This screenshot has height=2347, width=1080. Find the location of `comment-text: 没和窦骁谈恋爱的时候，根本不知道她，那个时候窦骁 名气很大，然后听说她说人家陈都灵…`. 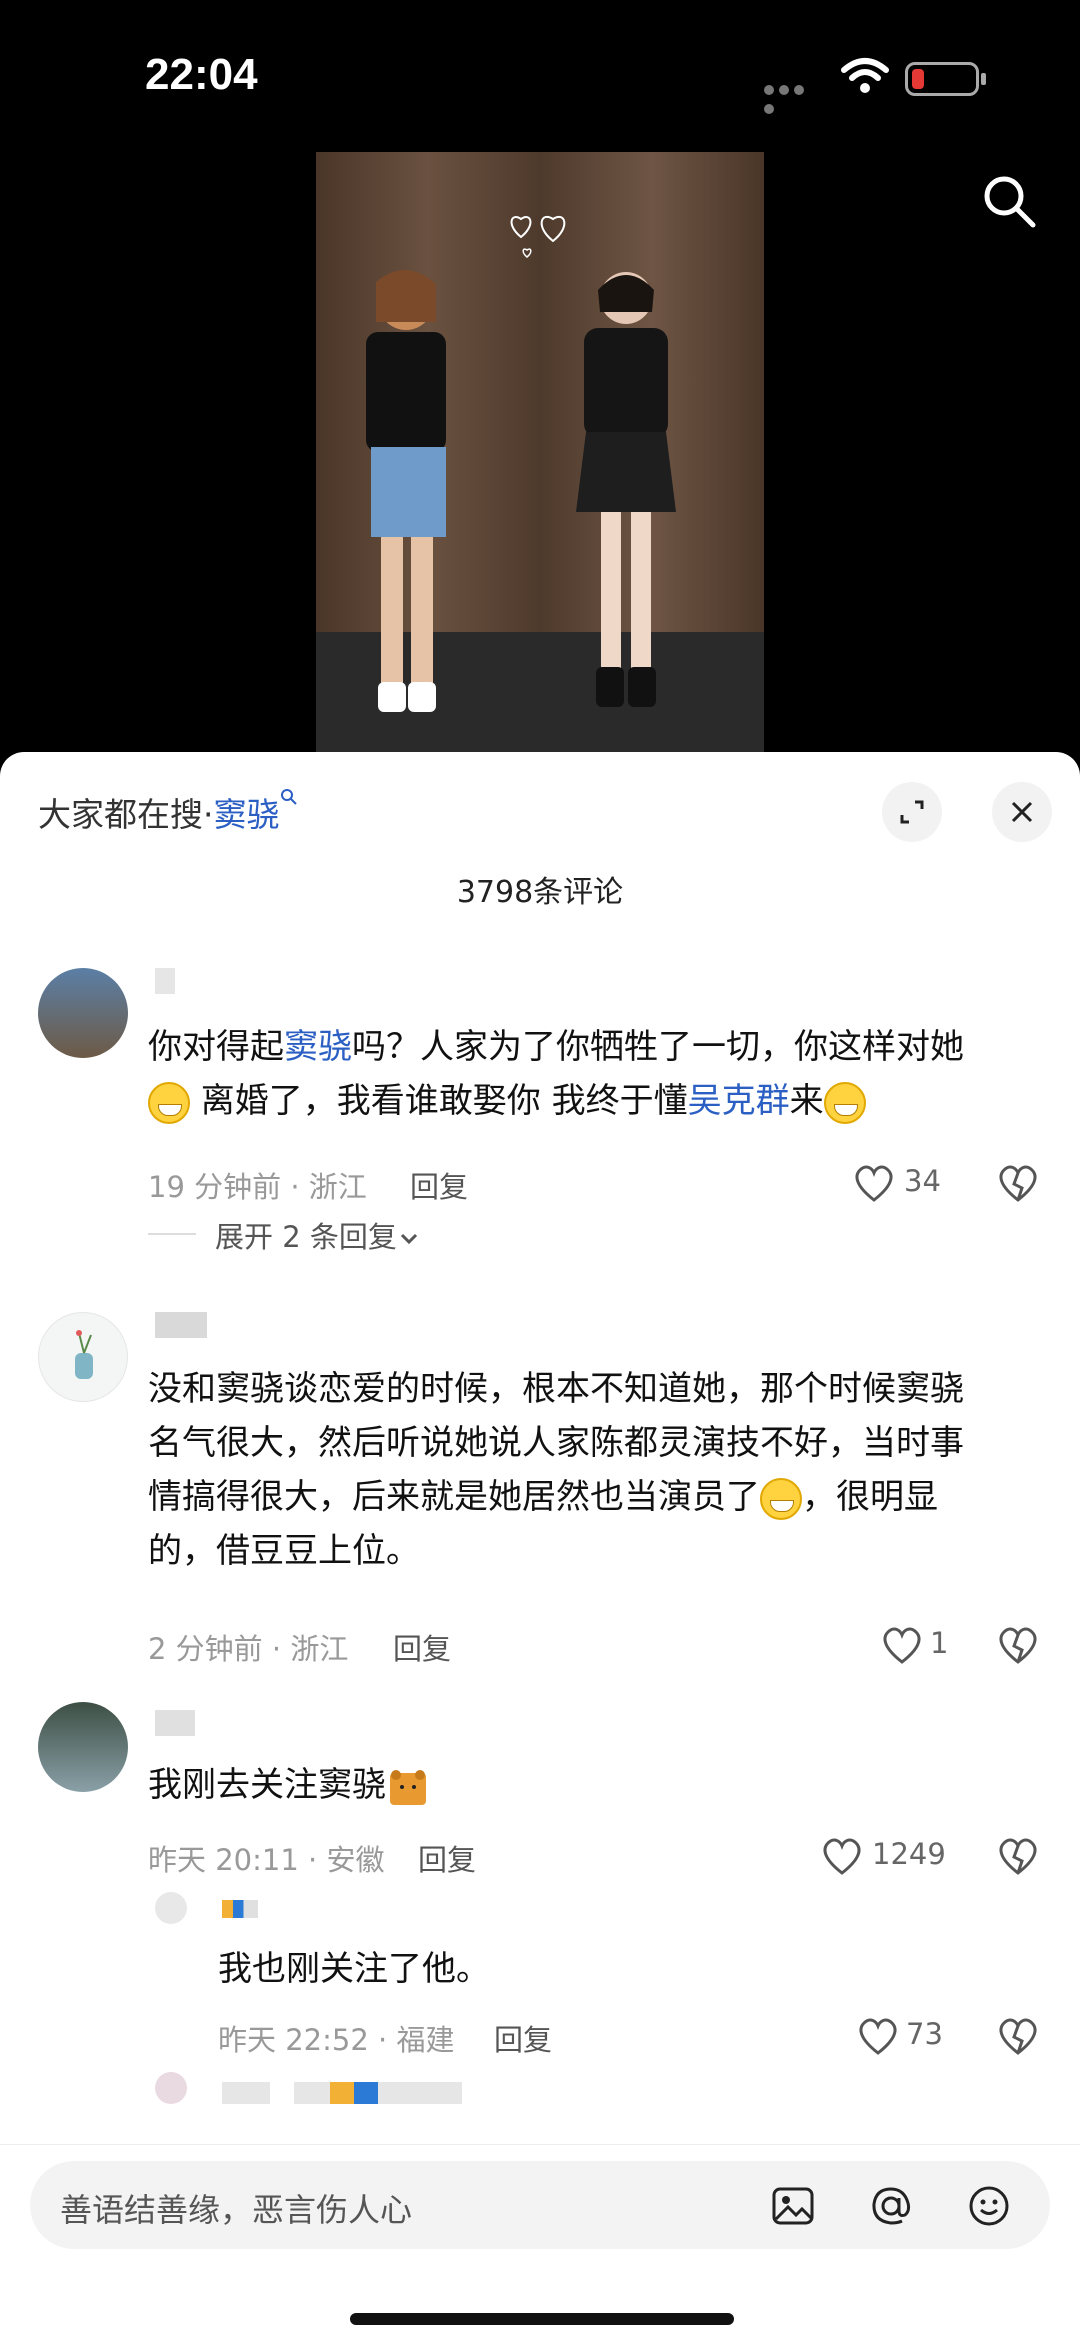

comment-text: 没和窦骁谈恋爱的时候，根本不知道她，那个时候窦骁 名气很大，然后听说她说人家陈都灵… is located at coordinates (556, 1470).